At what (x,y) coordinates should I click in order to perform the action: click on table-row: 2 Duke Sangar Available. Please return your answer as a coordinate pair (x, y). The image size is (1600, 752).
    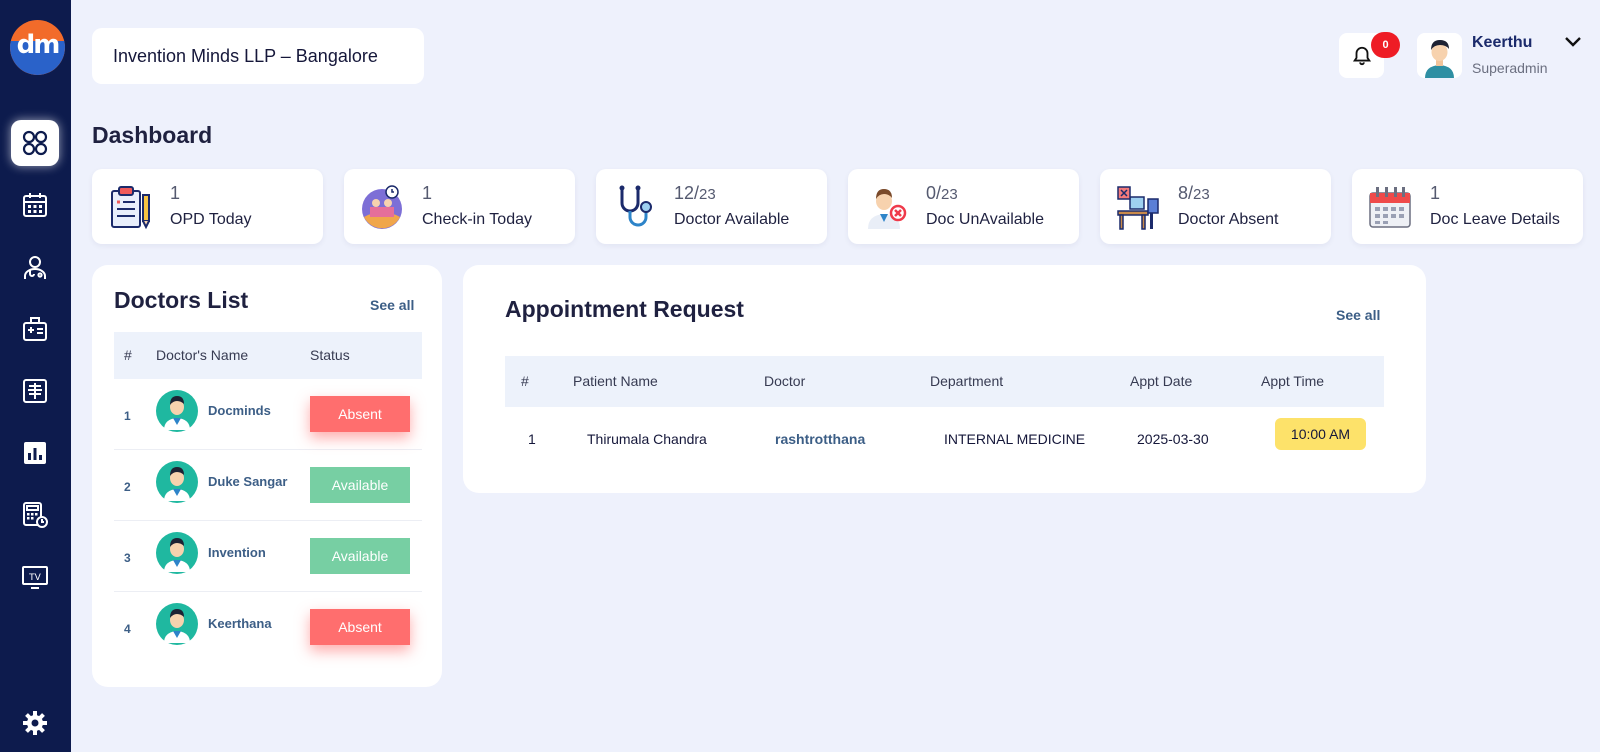
    Looking at the image, I should click on (268, 485).